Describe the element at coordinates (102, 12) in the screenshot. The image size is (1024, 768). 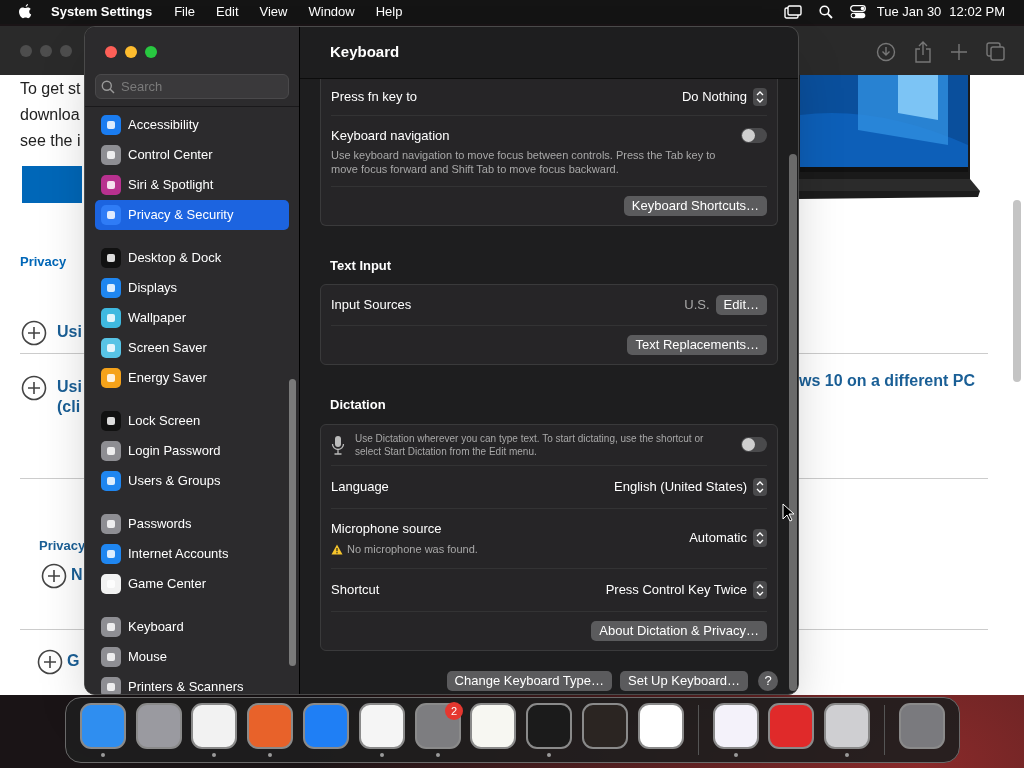
I see `app-menu: System Settings` at that location.